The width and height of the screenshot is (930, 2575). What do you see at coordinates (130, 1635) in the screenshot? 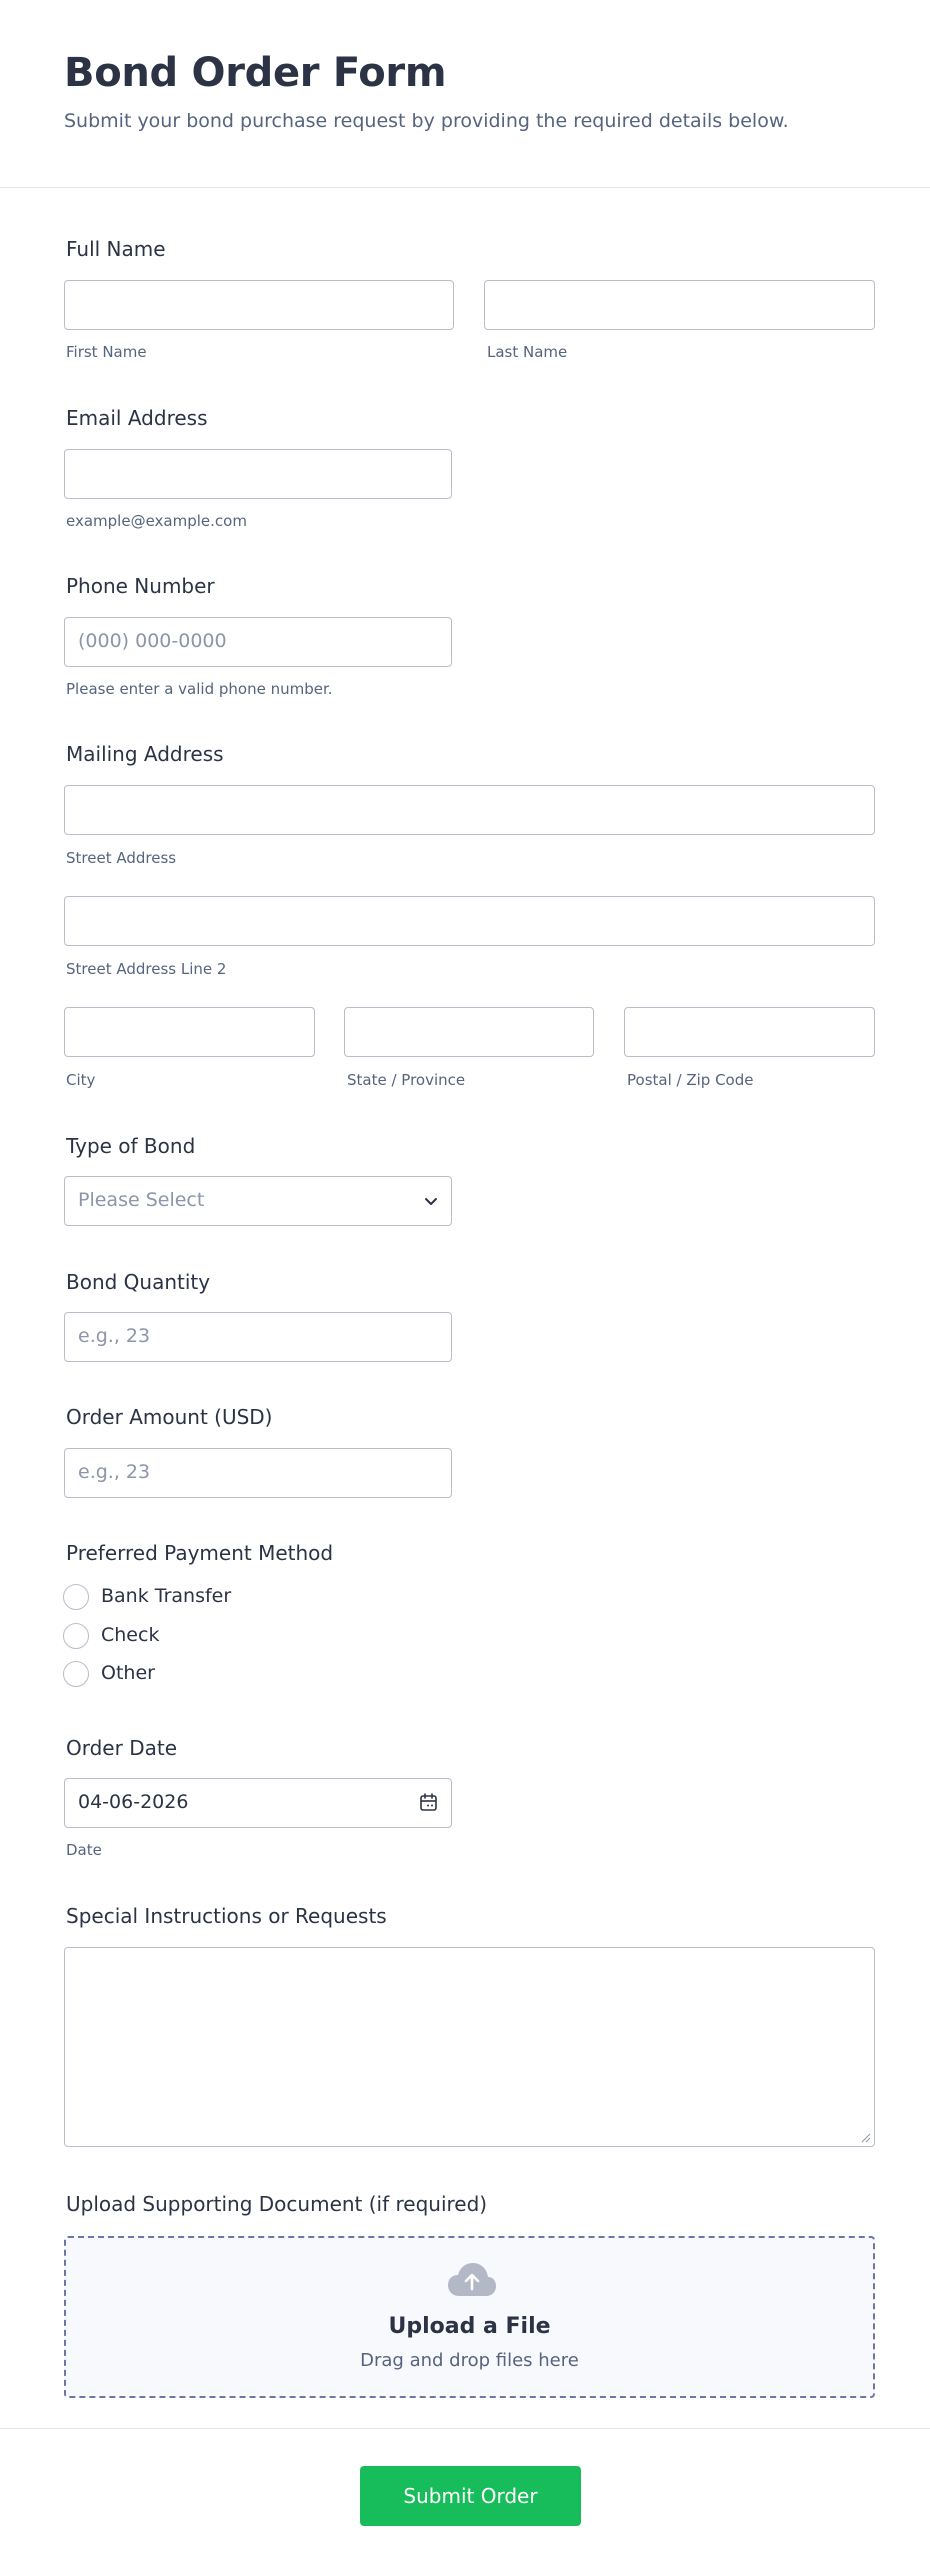
I see `radio-label: Check` at bounding box center [130, 1635].